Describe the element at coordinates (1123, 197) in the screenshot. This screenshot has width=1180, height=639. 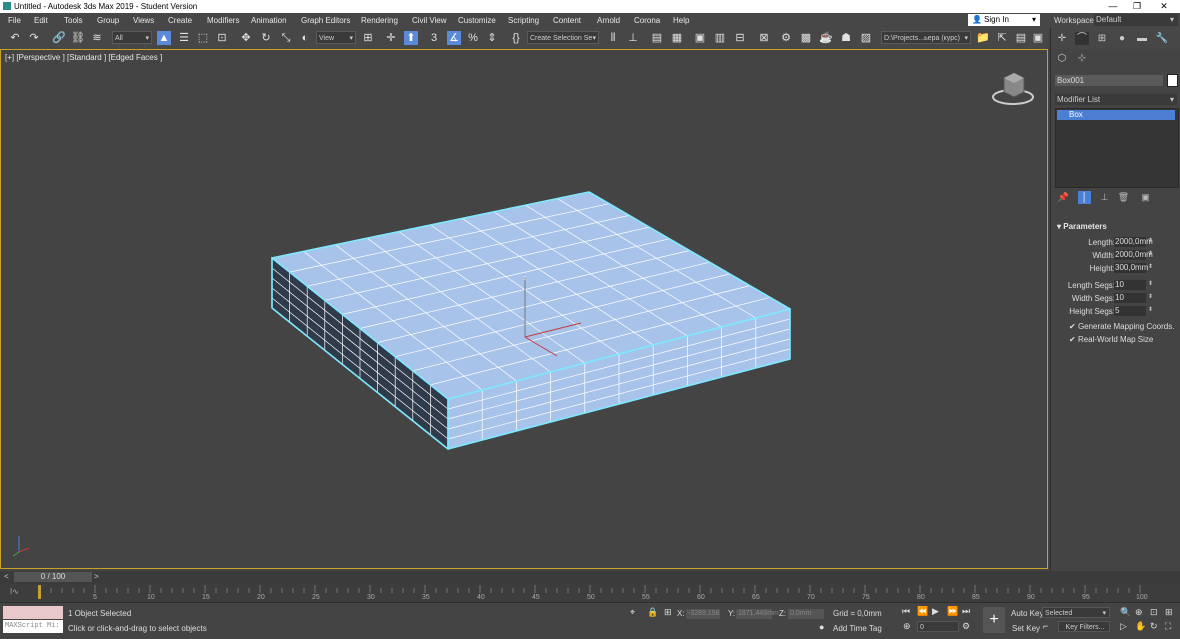
I see `remove-modifier-icon: 🗑` at that location.